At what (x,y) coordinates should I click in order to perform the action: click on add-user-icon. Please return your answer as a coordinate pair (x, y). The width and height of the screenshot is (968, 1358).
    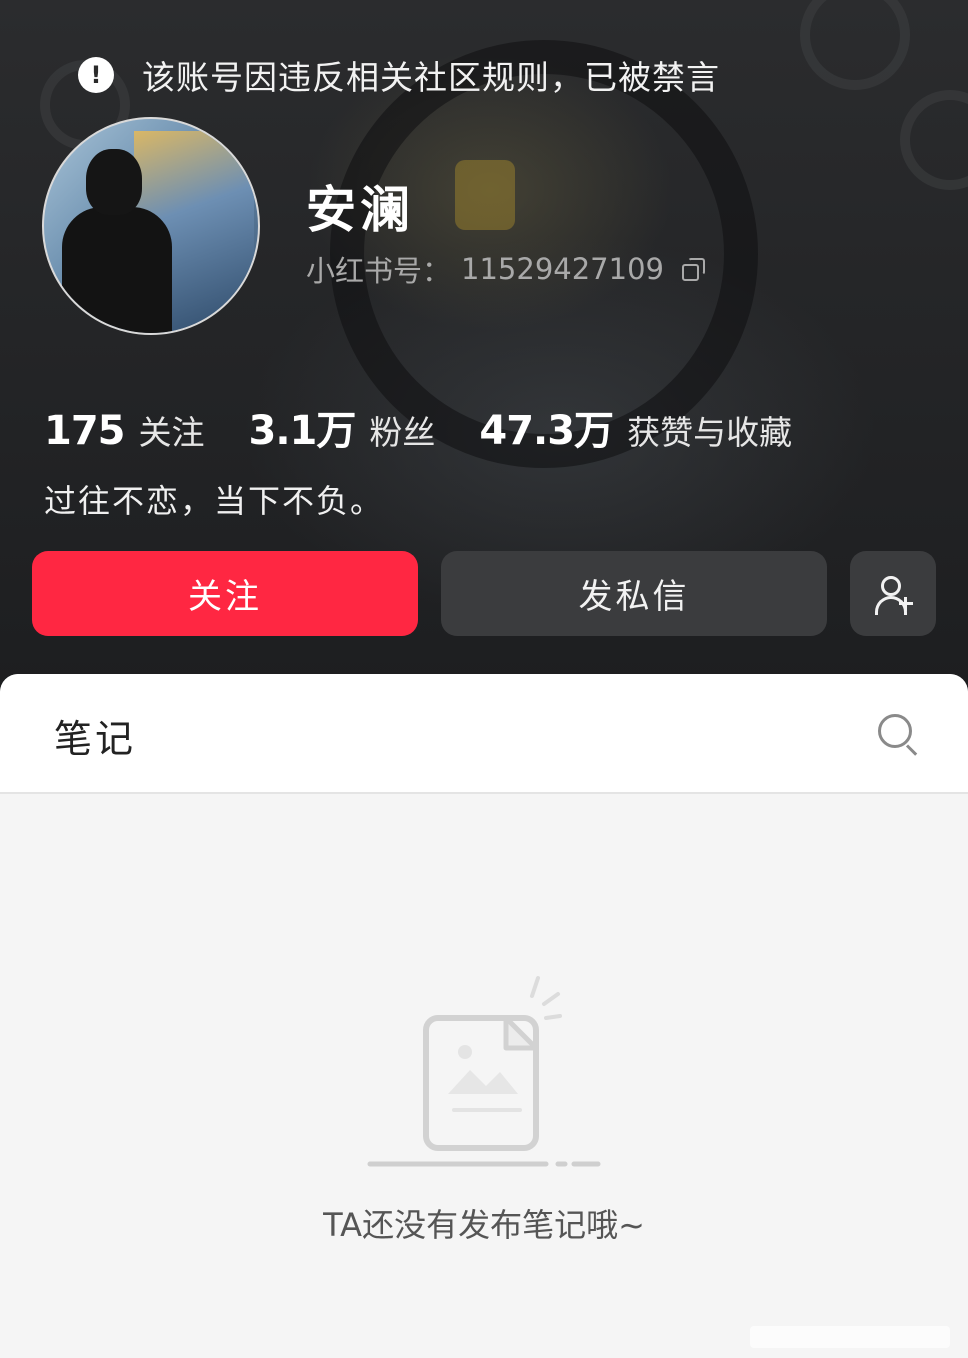
    Looking at the image, I should click on (893, 594).